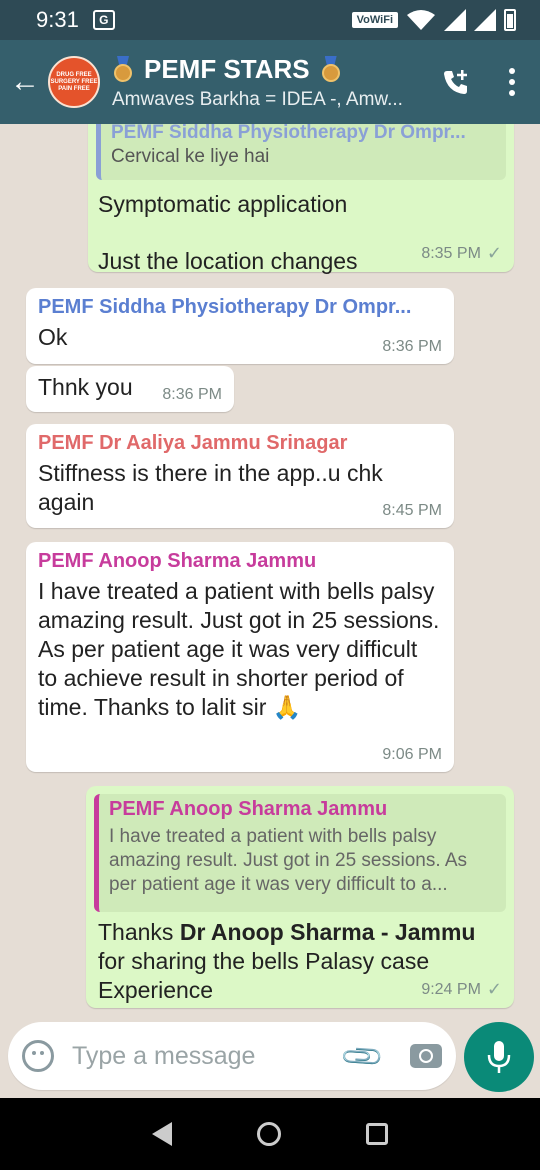  Describe the element at coordinates (363, 1056) in the screenshot. I see `attach-icon: 📎` at that location.